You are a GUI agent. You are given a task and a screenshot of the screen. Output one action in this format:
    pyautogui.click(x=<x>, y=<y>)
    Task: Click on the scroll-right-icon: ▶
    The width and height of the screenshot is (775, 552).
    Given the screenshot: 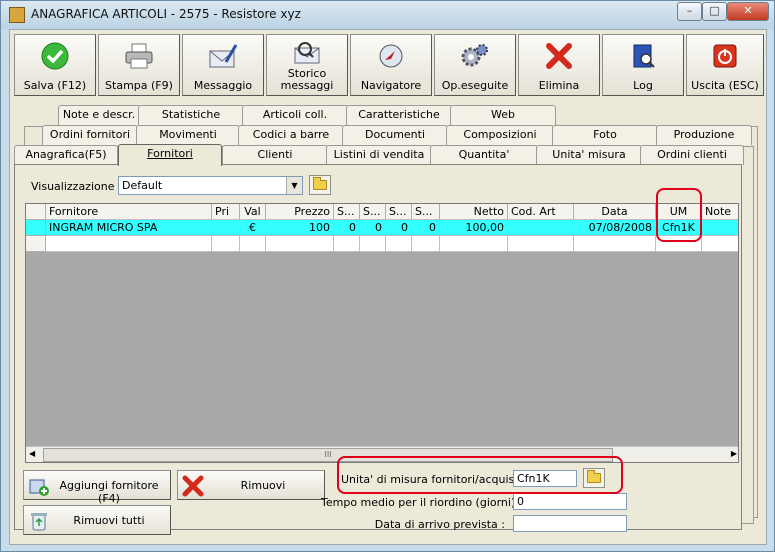 What is the action you would take?
    pyautogui.click(x=734, y=453)
    